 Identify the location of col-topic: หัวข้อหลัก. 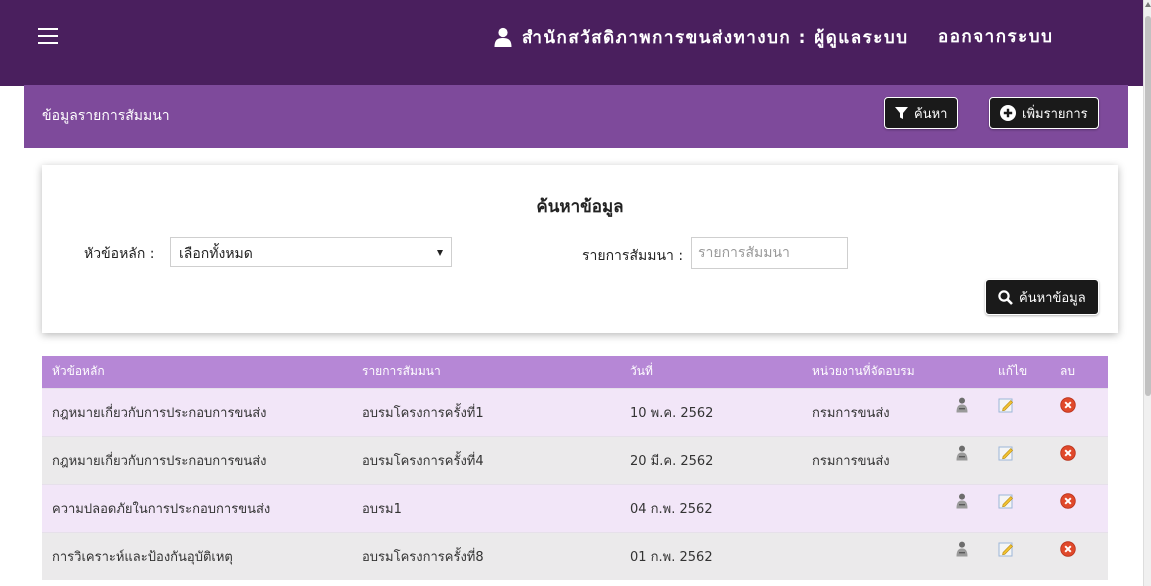
(197, 372).